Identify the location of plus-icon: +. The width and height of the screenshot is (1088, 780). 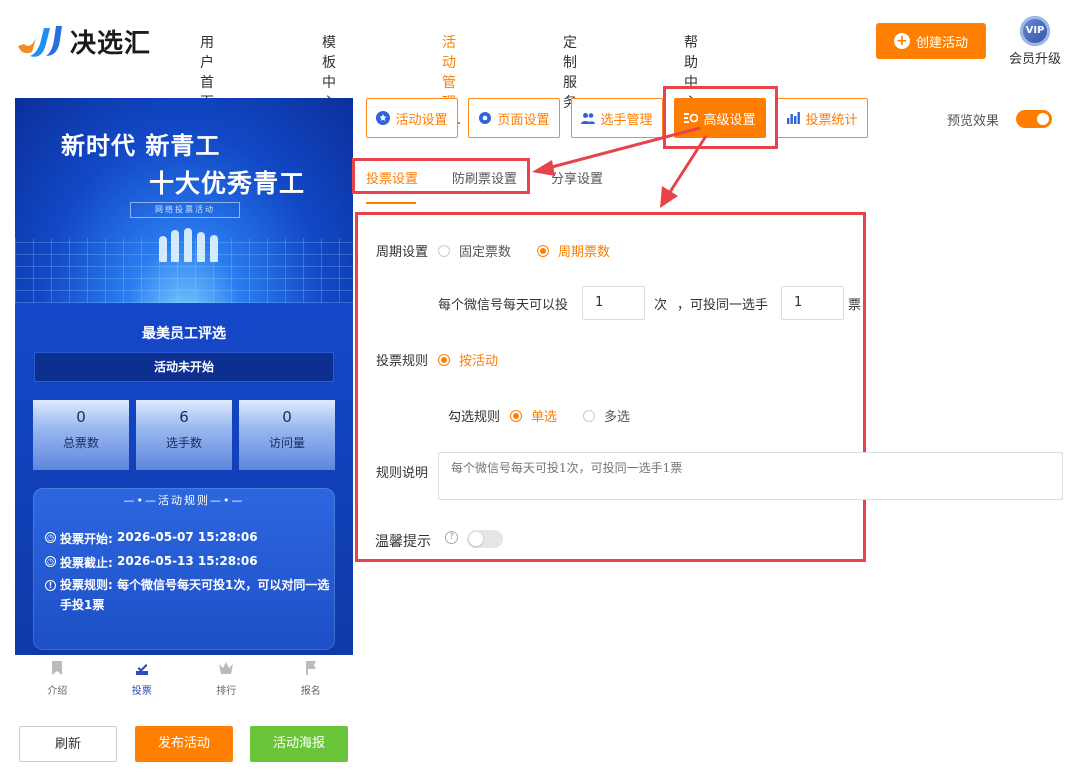
(901, 41).